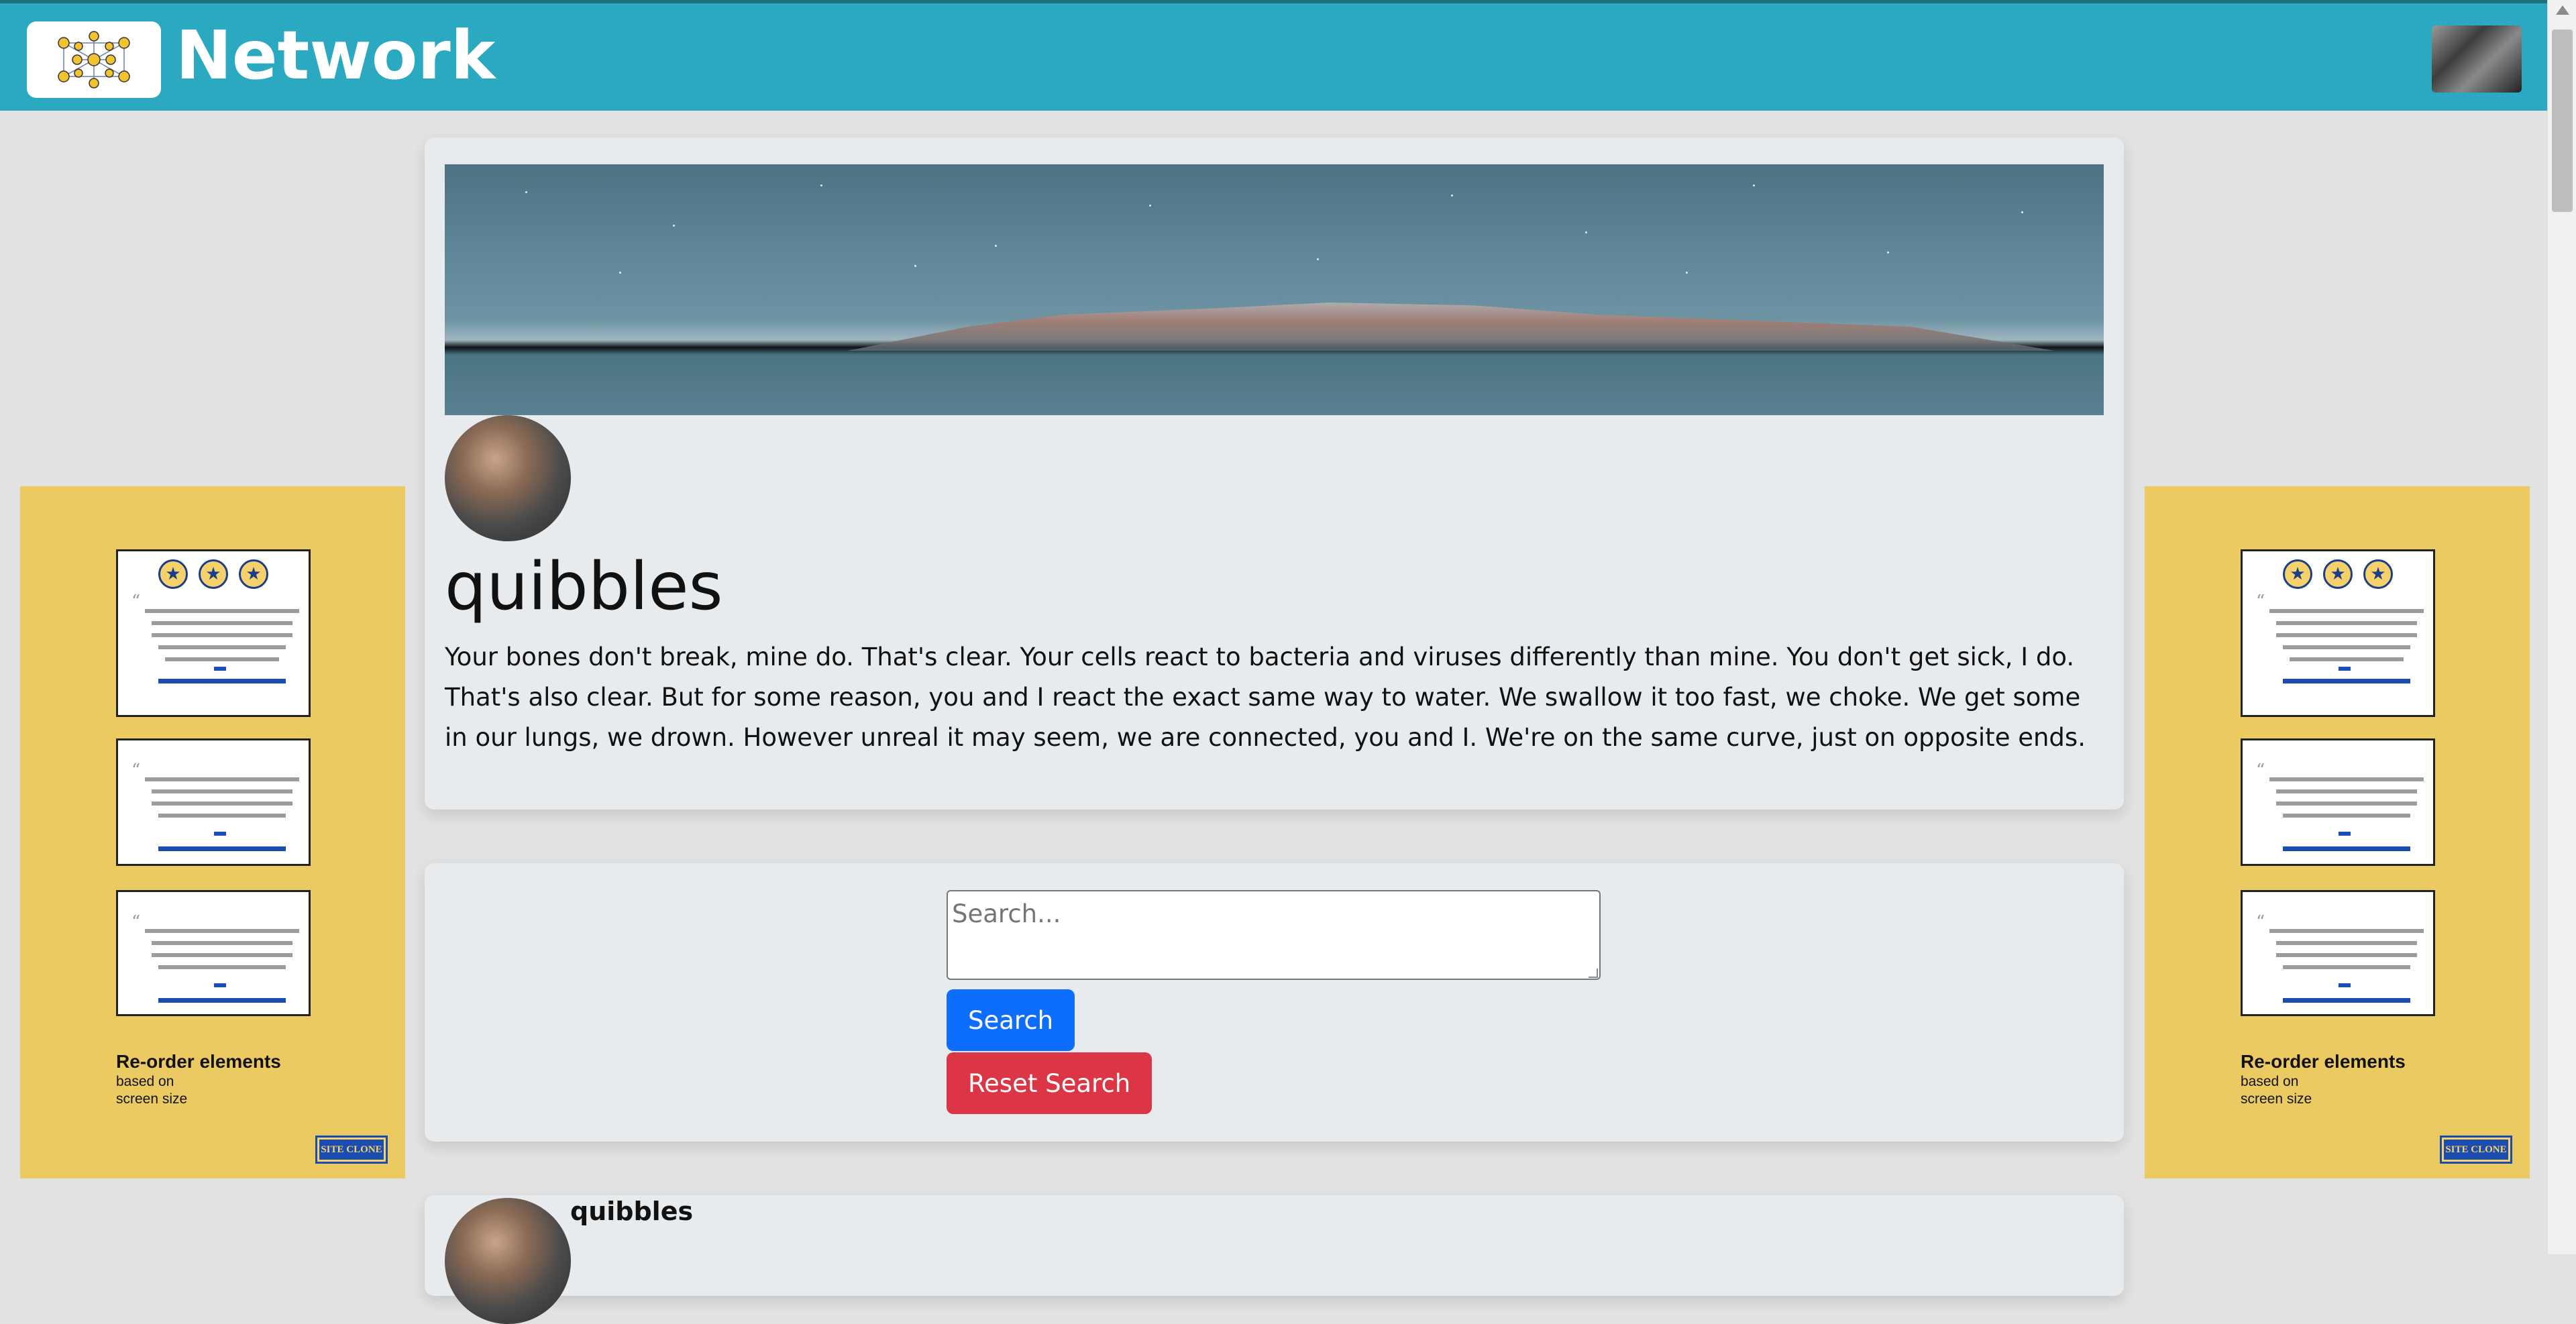  Describe the element at coordinates (508, 478) in the screenshot. I see `profile-avatar` at that location.